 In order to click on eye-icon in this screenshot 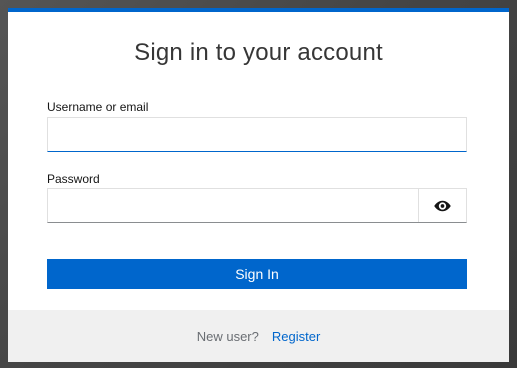, I will do `click(442, 206)`.